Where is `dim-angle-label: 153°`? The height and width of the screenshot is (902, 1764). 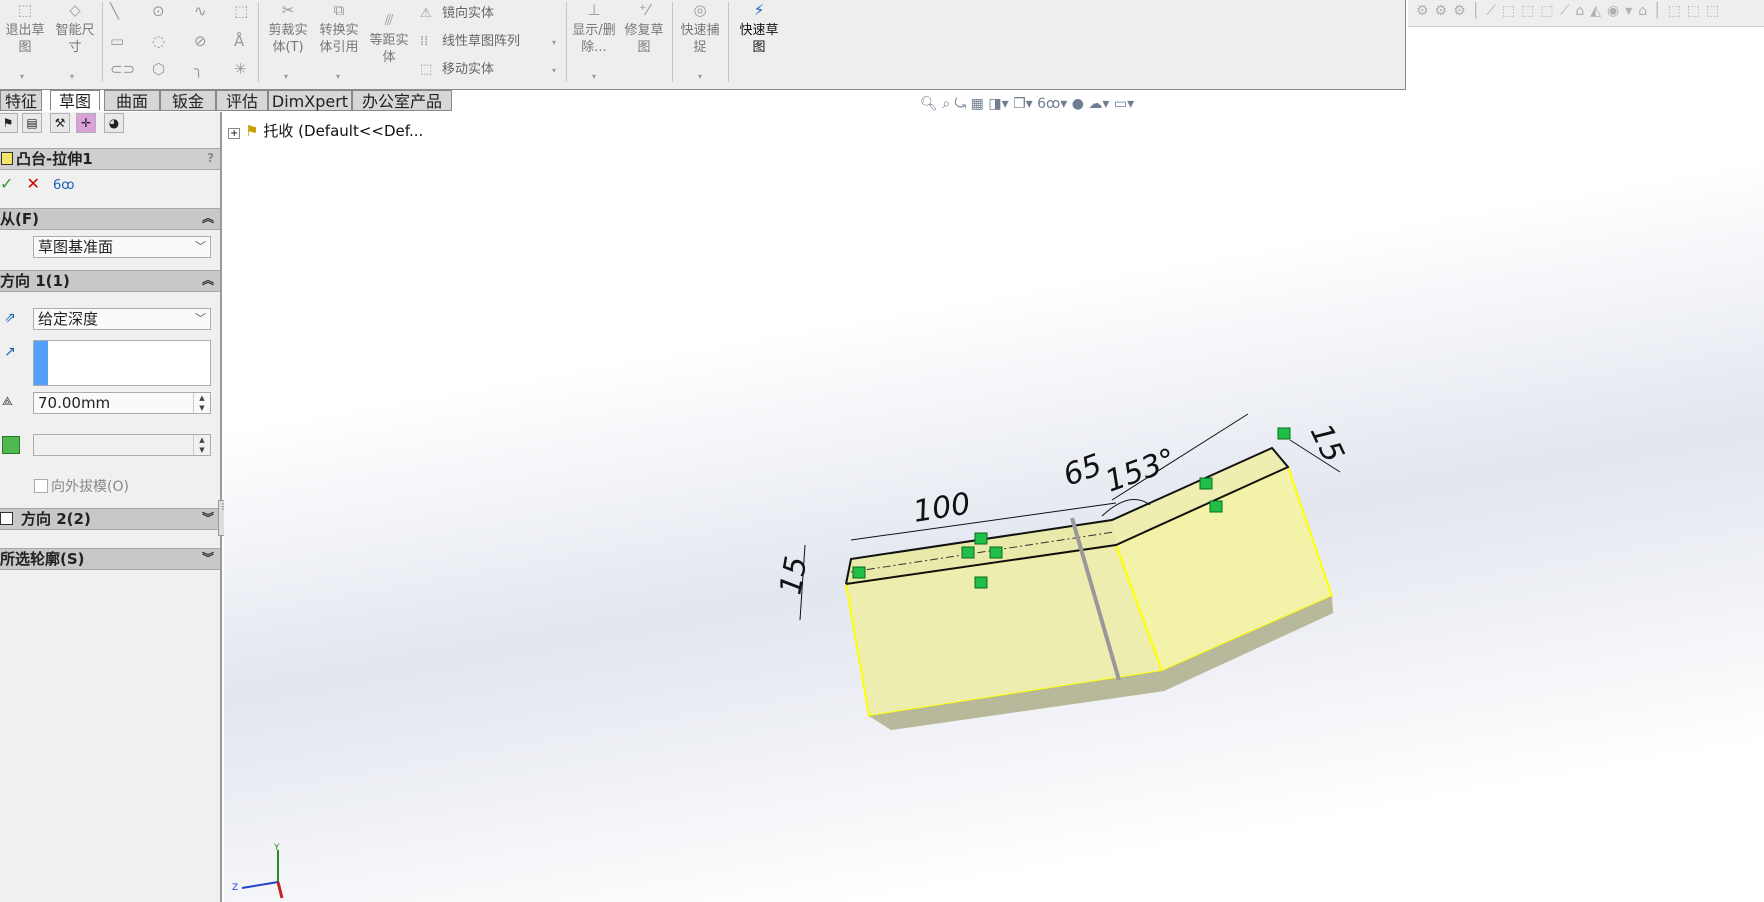 dim-angle-label: 153° is located at coordinates (1141, 471).